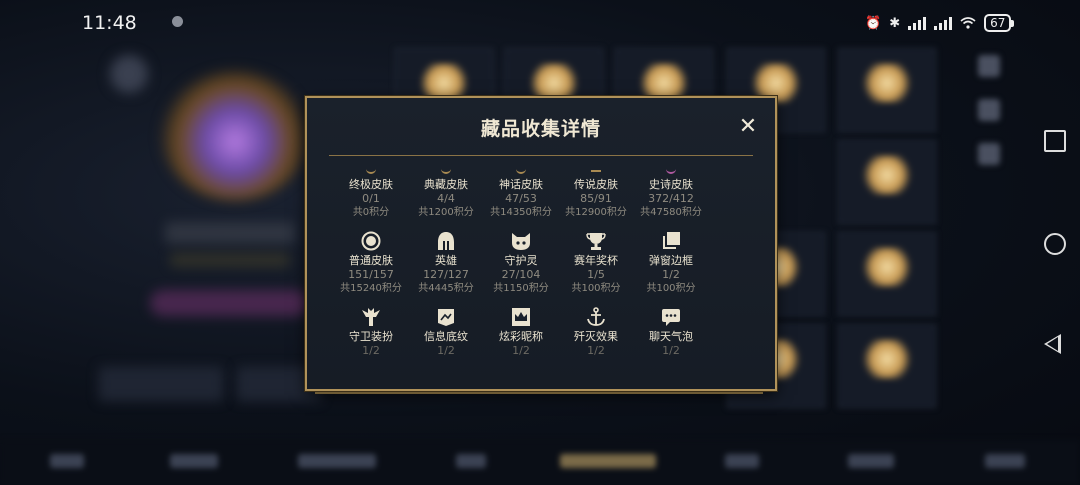 The image size is (1080, 485). I want to click on crown-icon, so click(521, 317).